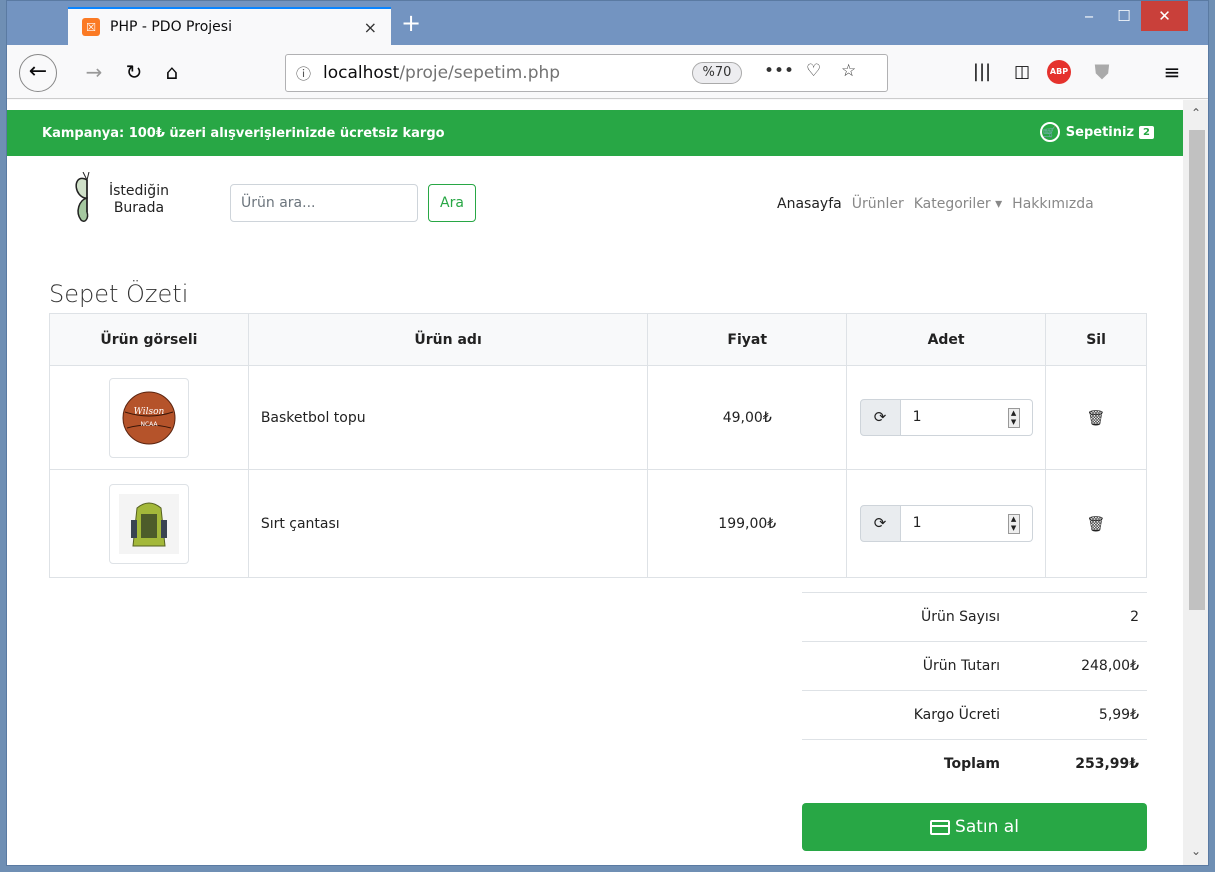 The image size is (1215, 872). Describe the element at coordinates (1196, 851) in the screenshot. I see `scroll-down-icon: ⌄` at that location.